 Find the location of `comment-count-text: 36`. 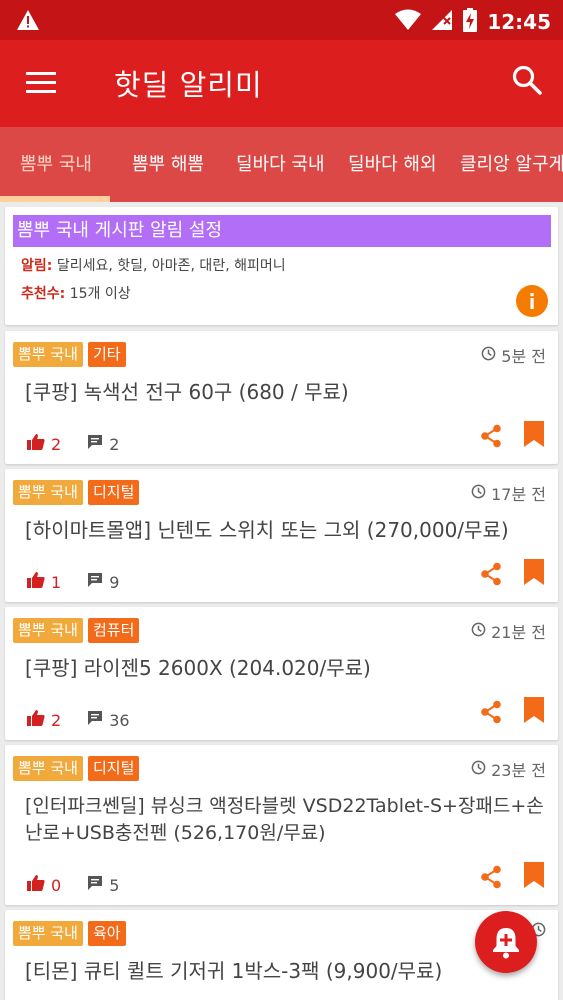

comment-count-text: 36 is located at coordinates (119, 720).